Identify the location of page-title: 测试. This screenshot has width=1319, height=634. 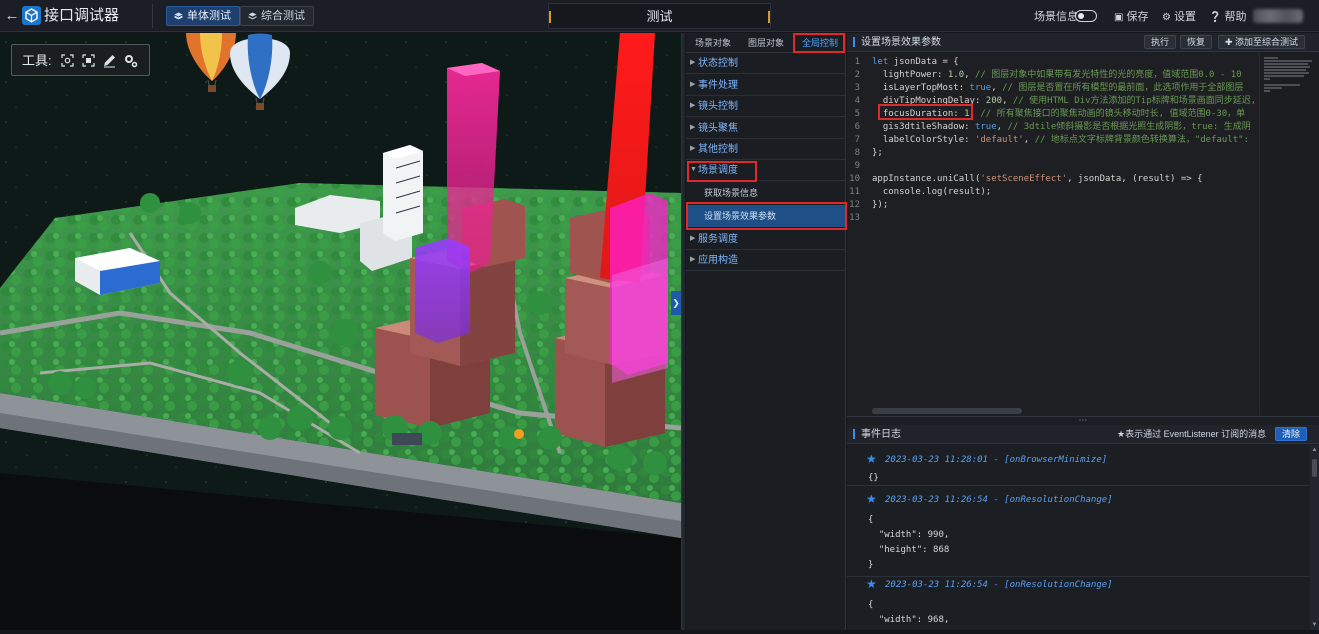
(659, 16).